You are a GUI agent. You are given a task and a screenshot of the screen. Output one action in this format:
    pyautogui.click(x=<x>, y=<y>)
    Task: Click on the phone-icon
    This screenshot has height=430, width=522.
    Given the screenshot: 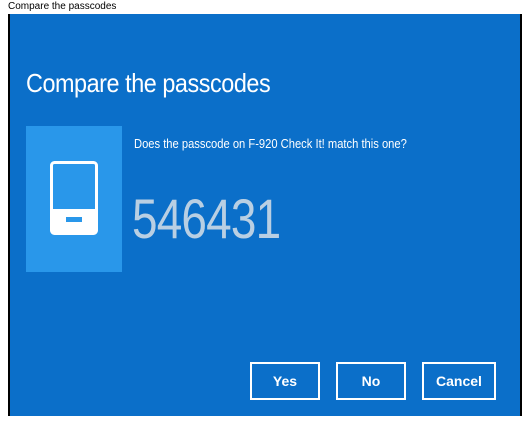 What is the action you would take?
    pyautogui.click(x=74, y=198)
    